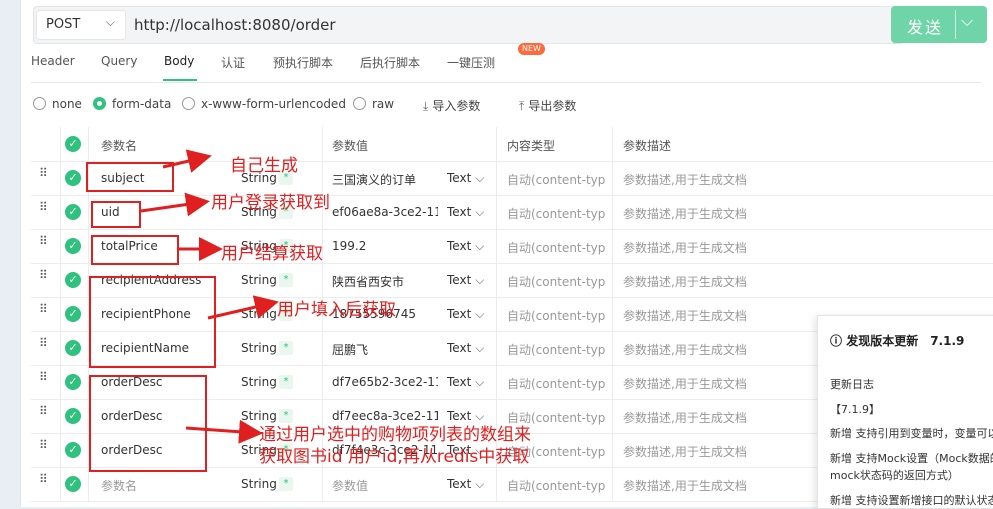  I want to click on popup-title-text: 发现版本更新, so click(882, 341).